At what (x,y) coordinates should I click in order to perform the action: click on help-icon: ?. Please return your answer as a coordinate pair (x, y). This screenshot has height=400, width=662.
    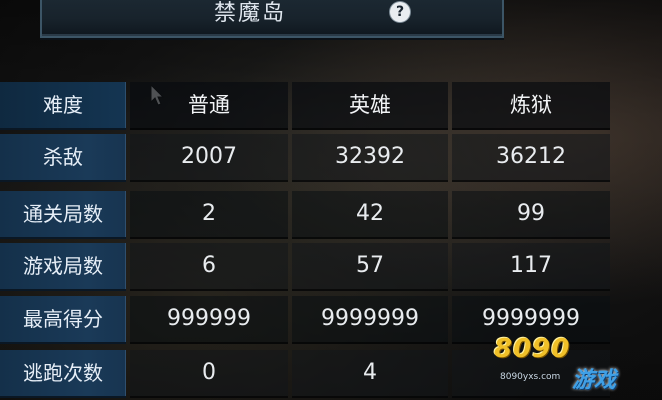
    Looking at the image, I should click on (400, 12).